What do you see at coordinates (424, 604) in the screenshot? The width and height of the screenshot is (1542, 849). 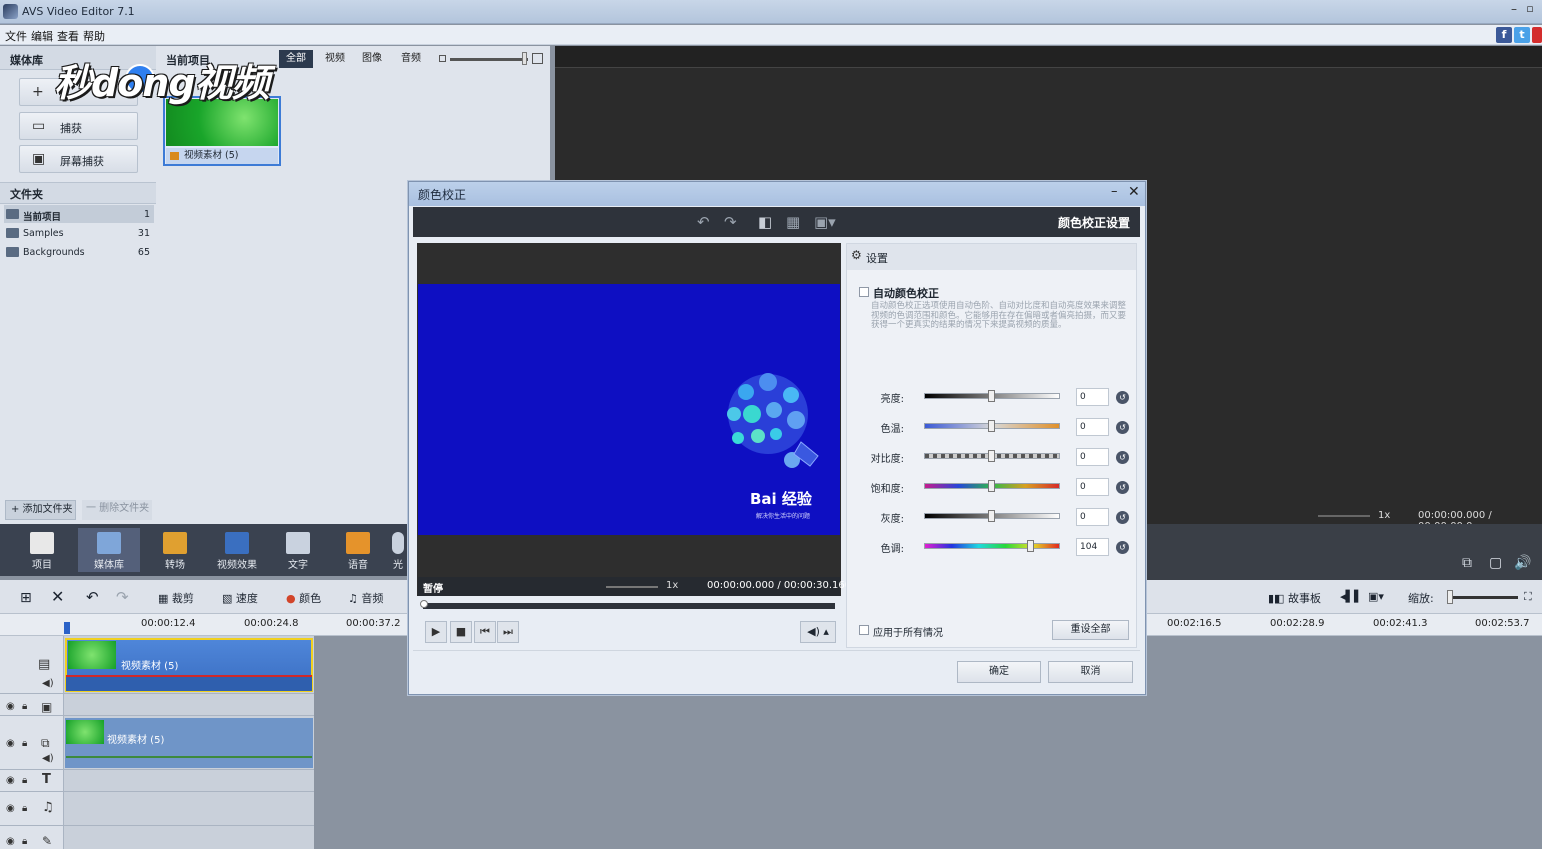 I see `seek-knob` at bounding box center [424, 604].